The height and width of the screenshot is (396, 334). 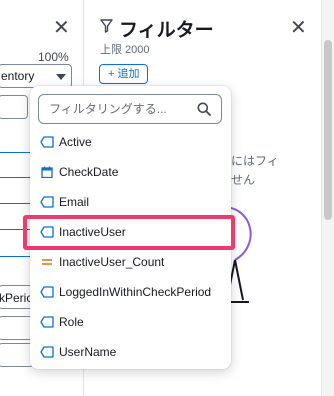 I want to click on field-item-inactiveuser-count: InactiveUser_Count, so click(x=130, y=262).